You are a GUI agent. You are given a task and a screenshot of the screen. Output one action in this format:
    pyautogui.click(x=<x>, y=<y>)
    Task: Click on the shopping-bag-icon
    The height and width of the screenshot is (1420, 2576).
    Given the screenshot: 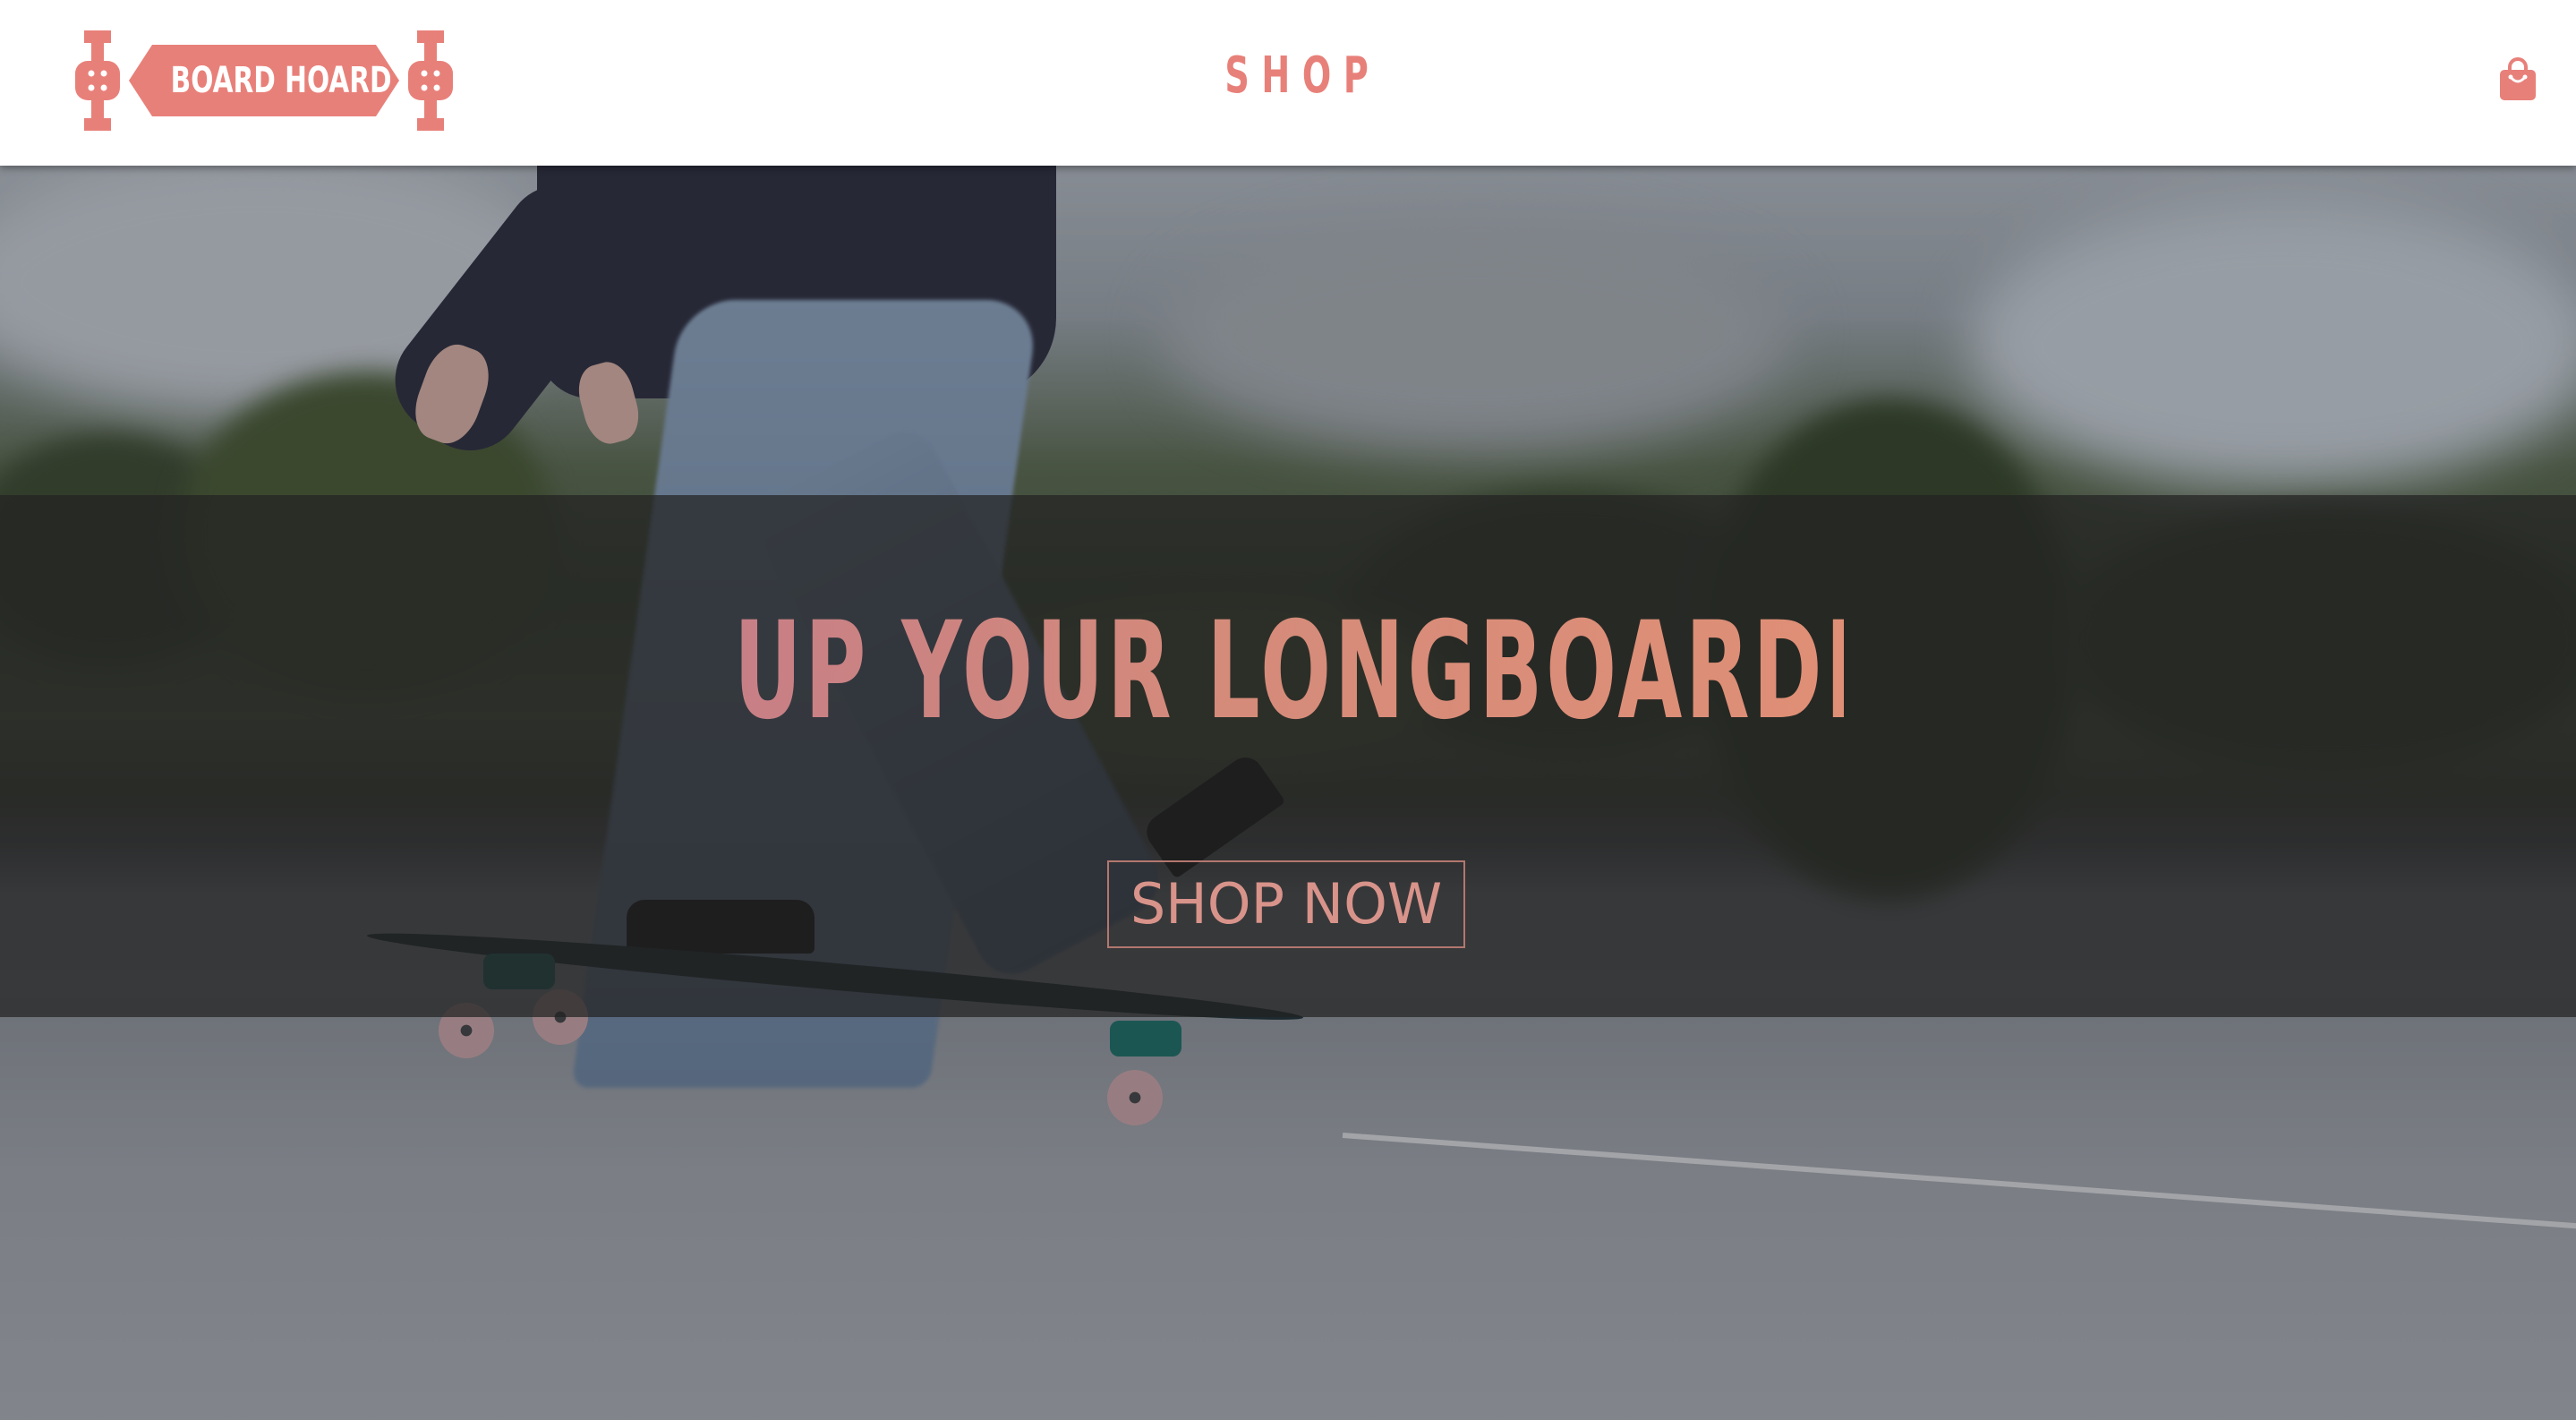 What is the action you would take?
    pyautogui.click(x=2518, y=78)
    